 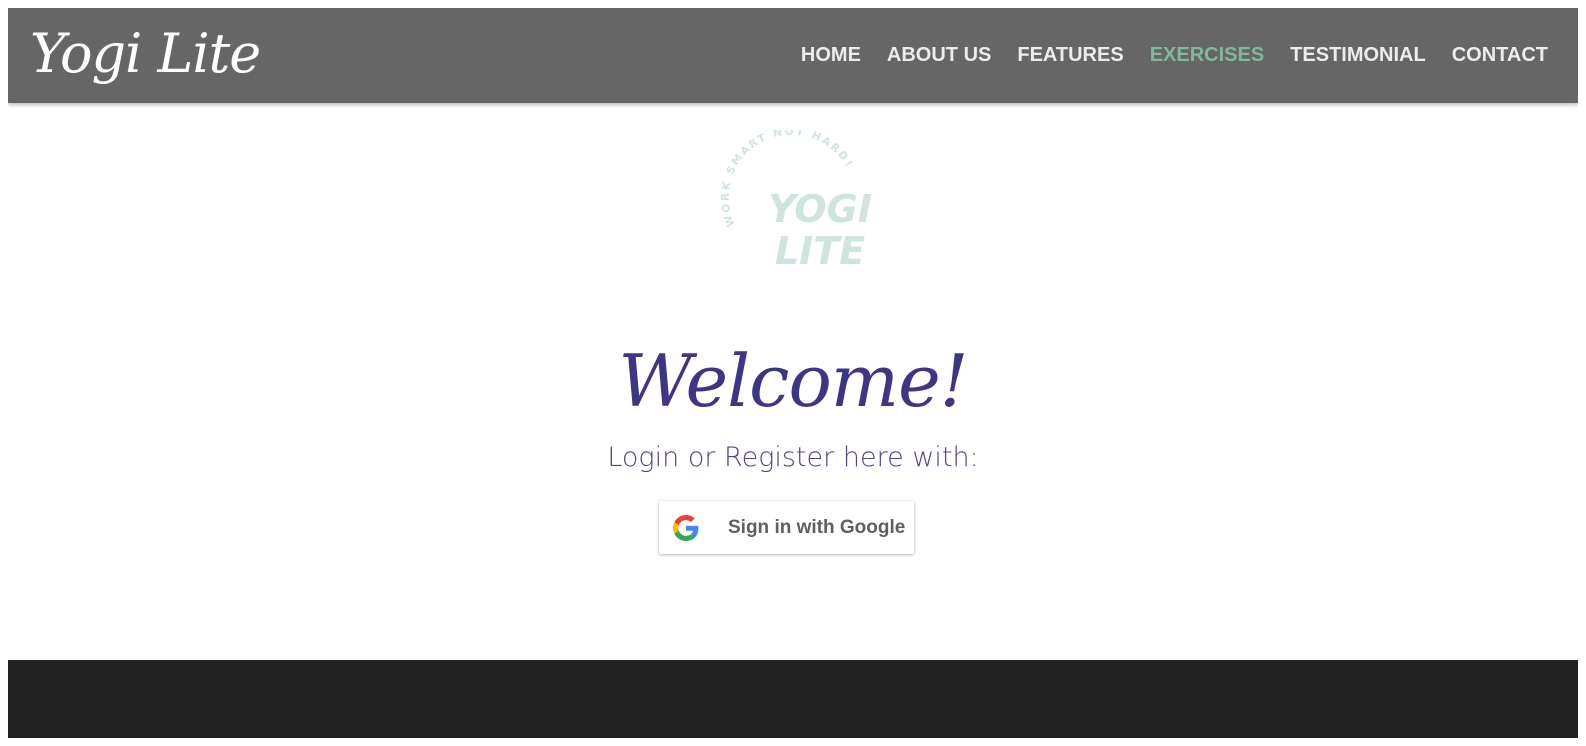 I want to click on nav-item-contact: CONTACT, so click(x=1500, y=55).